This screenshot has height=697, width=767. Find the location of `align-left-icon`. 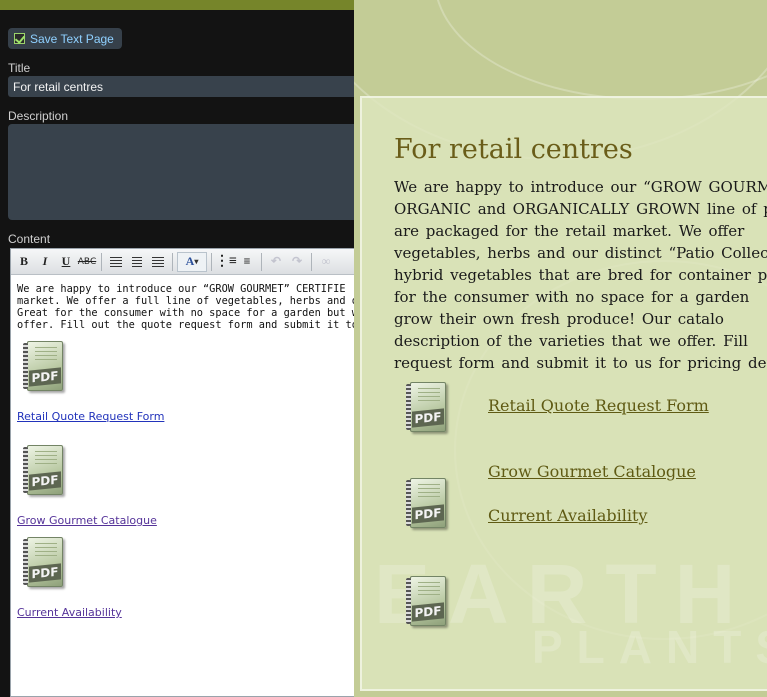

align-left-icon is located at coordinates (116, 262).